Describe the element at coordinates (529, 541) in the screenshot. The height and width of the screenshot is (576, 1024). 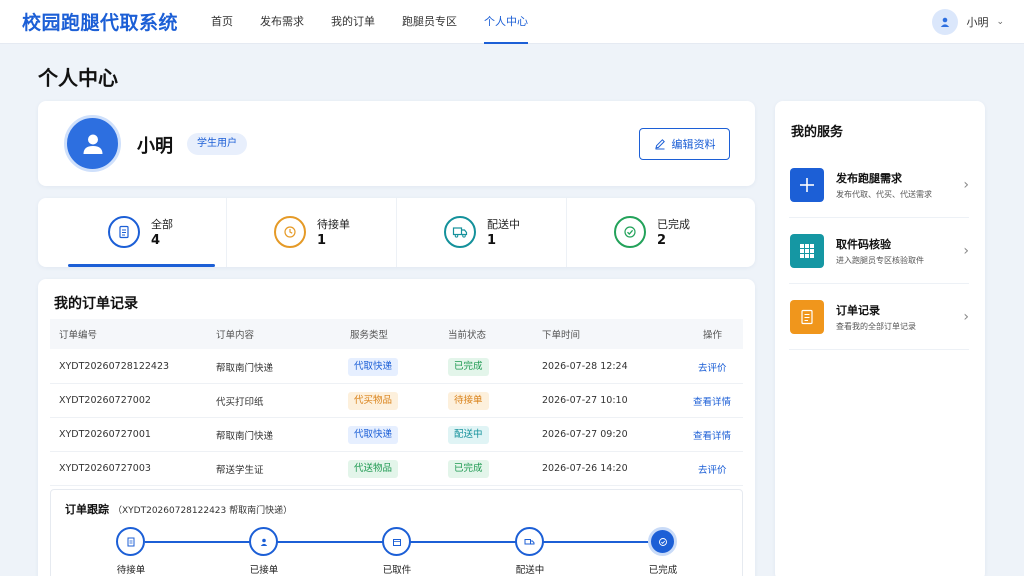
I see `step-delivering-icon` at that location.